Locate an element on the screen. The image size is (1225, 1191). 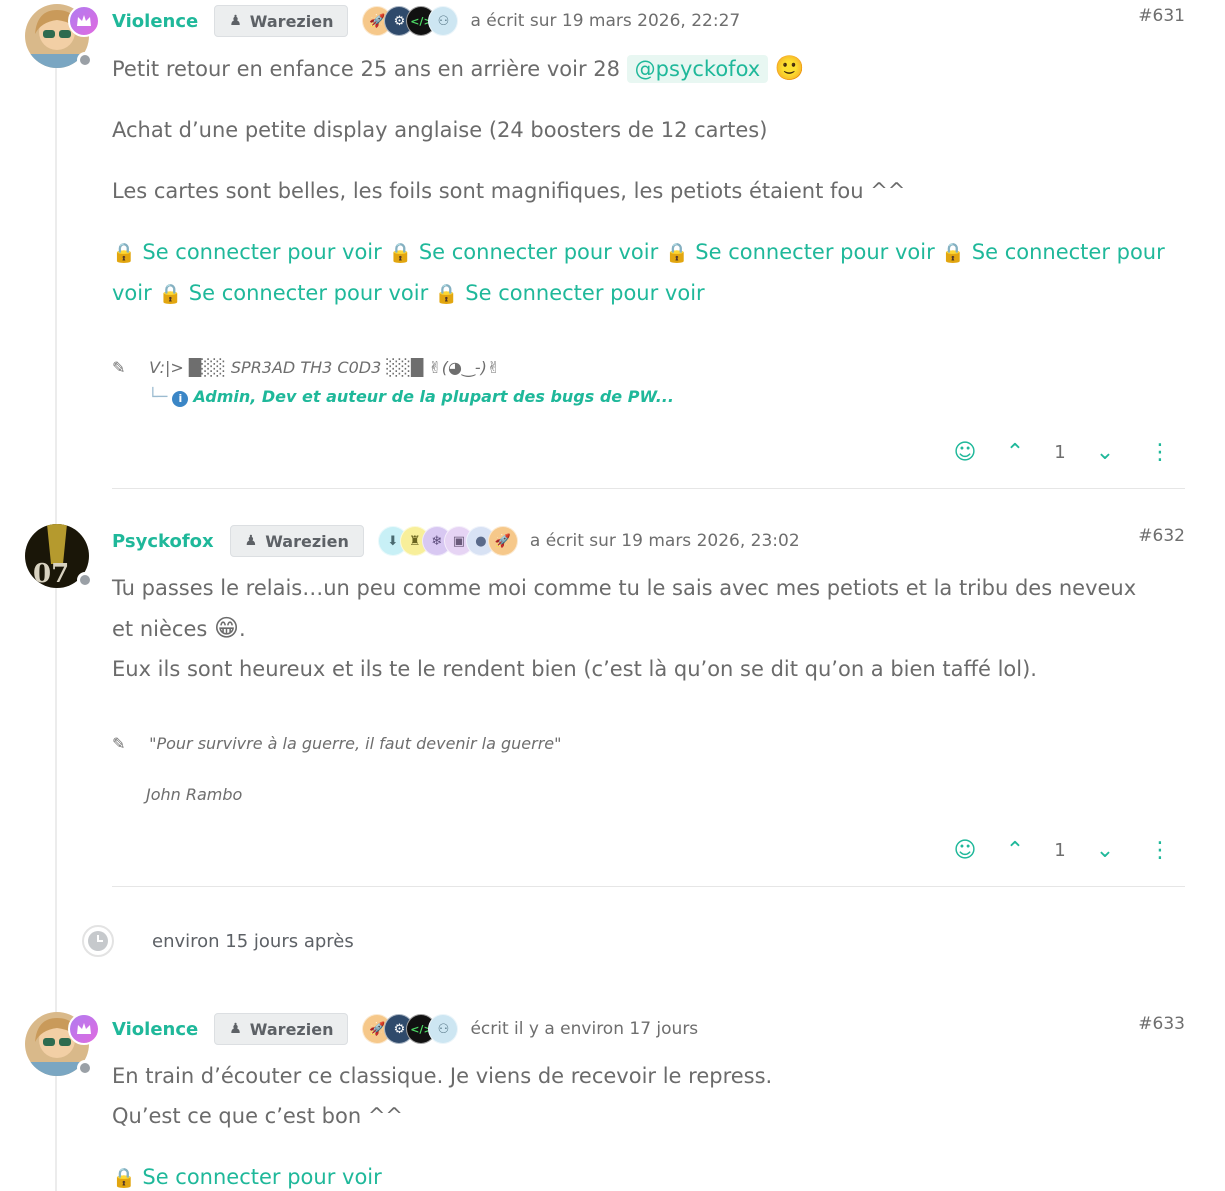
posted-timestamp: écrit il y a environ 17 jours is located at coordinates (584, 1029).